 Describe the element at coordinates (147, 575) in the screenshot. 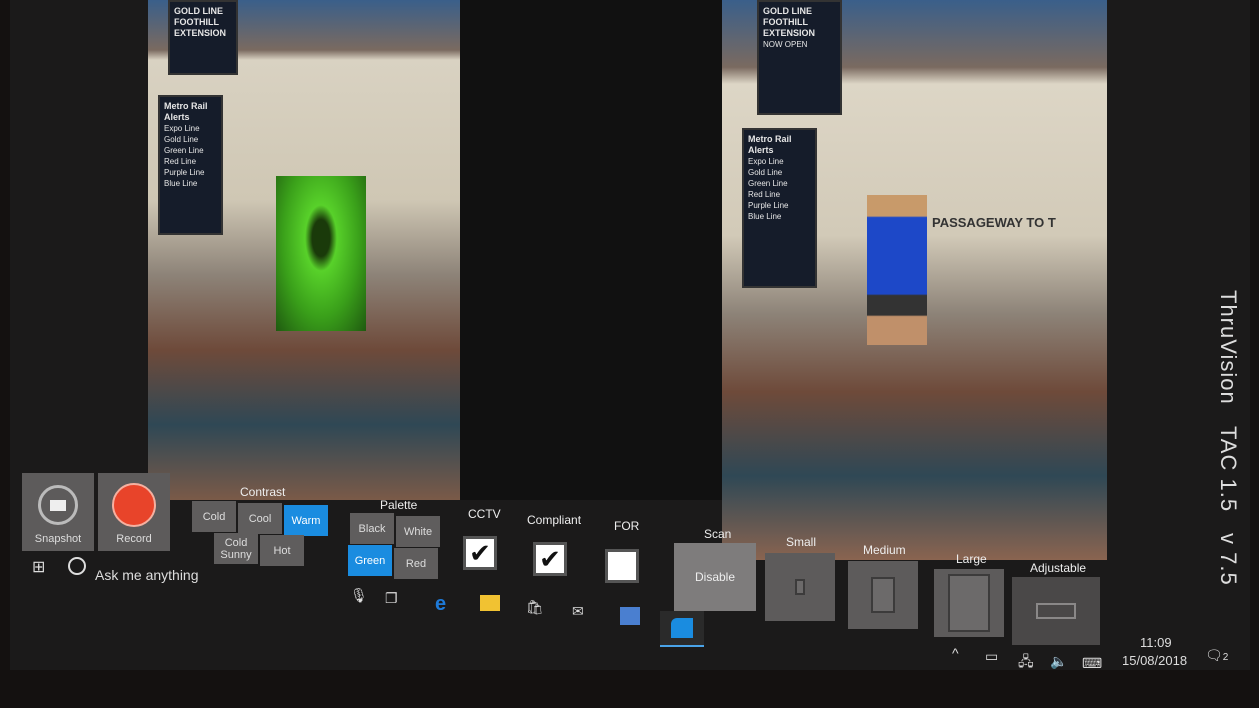

I see `search-box: Ask me anything` at that location.